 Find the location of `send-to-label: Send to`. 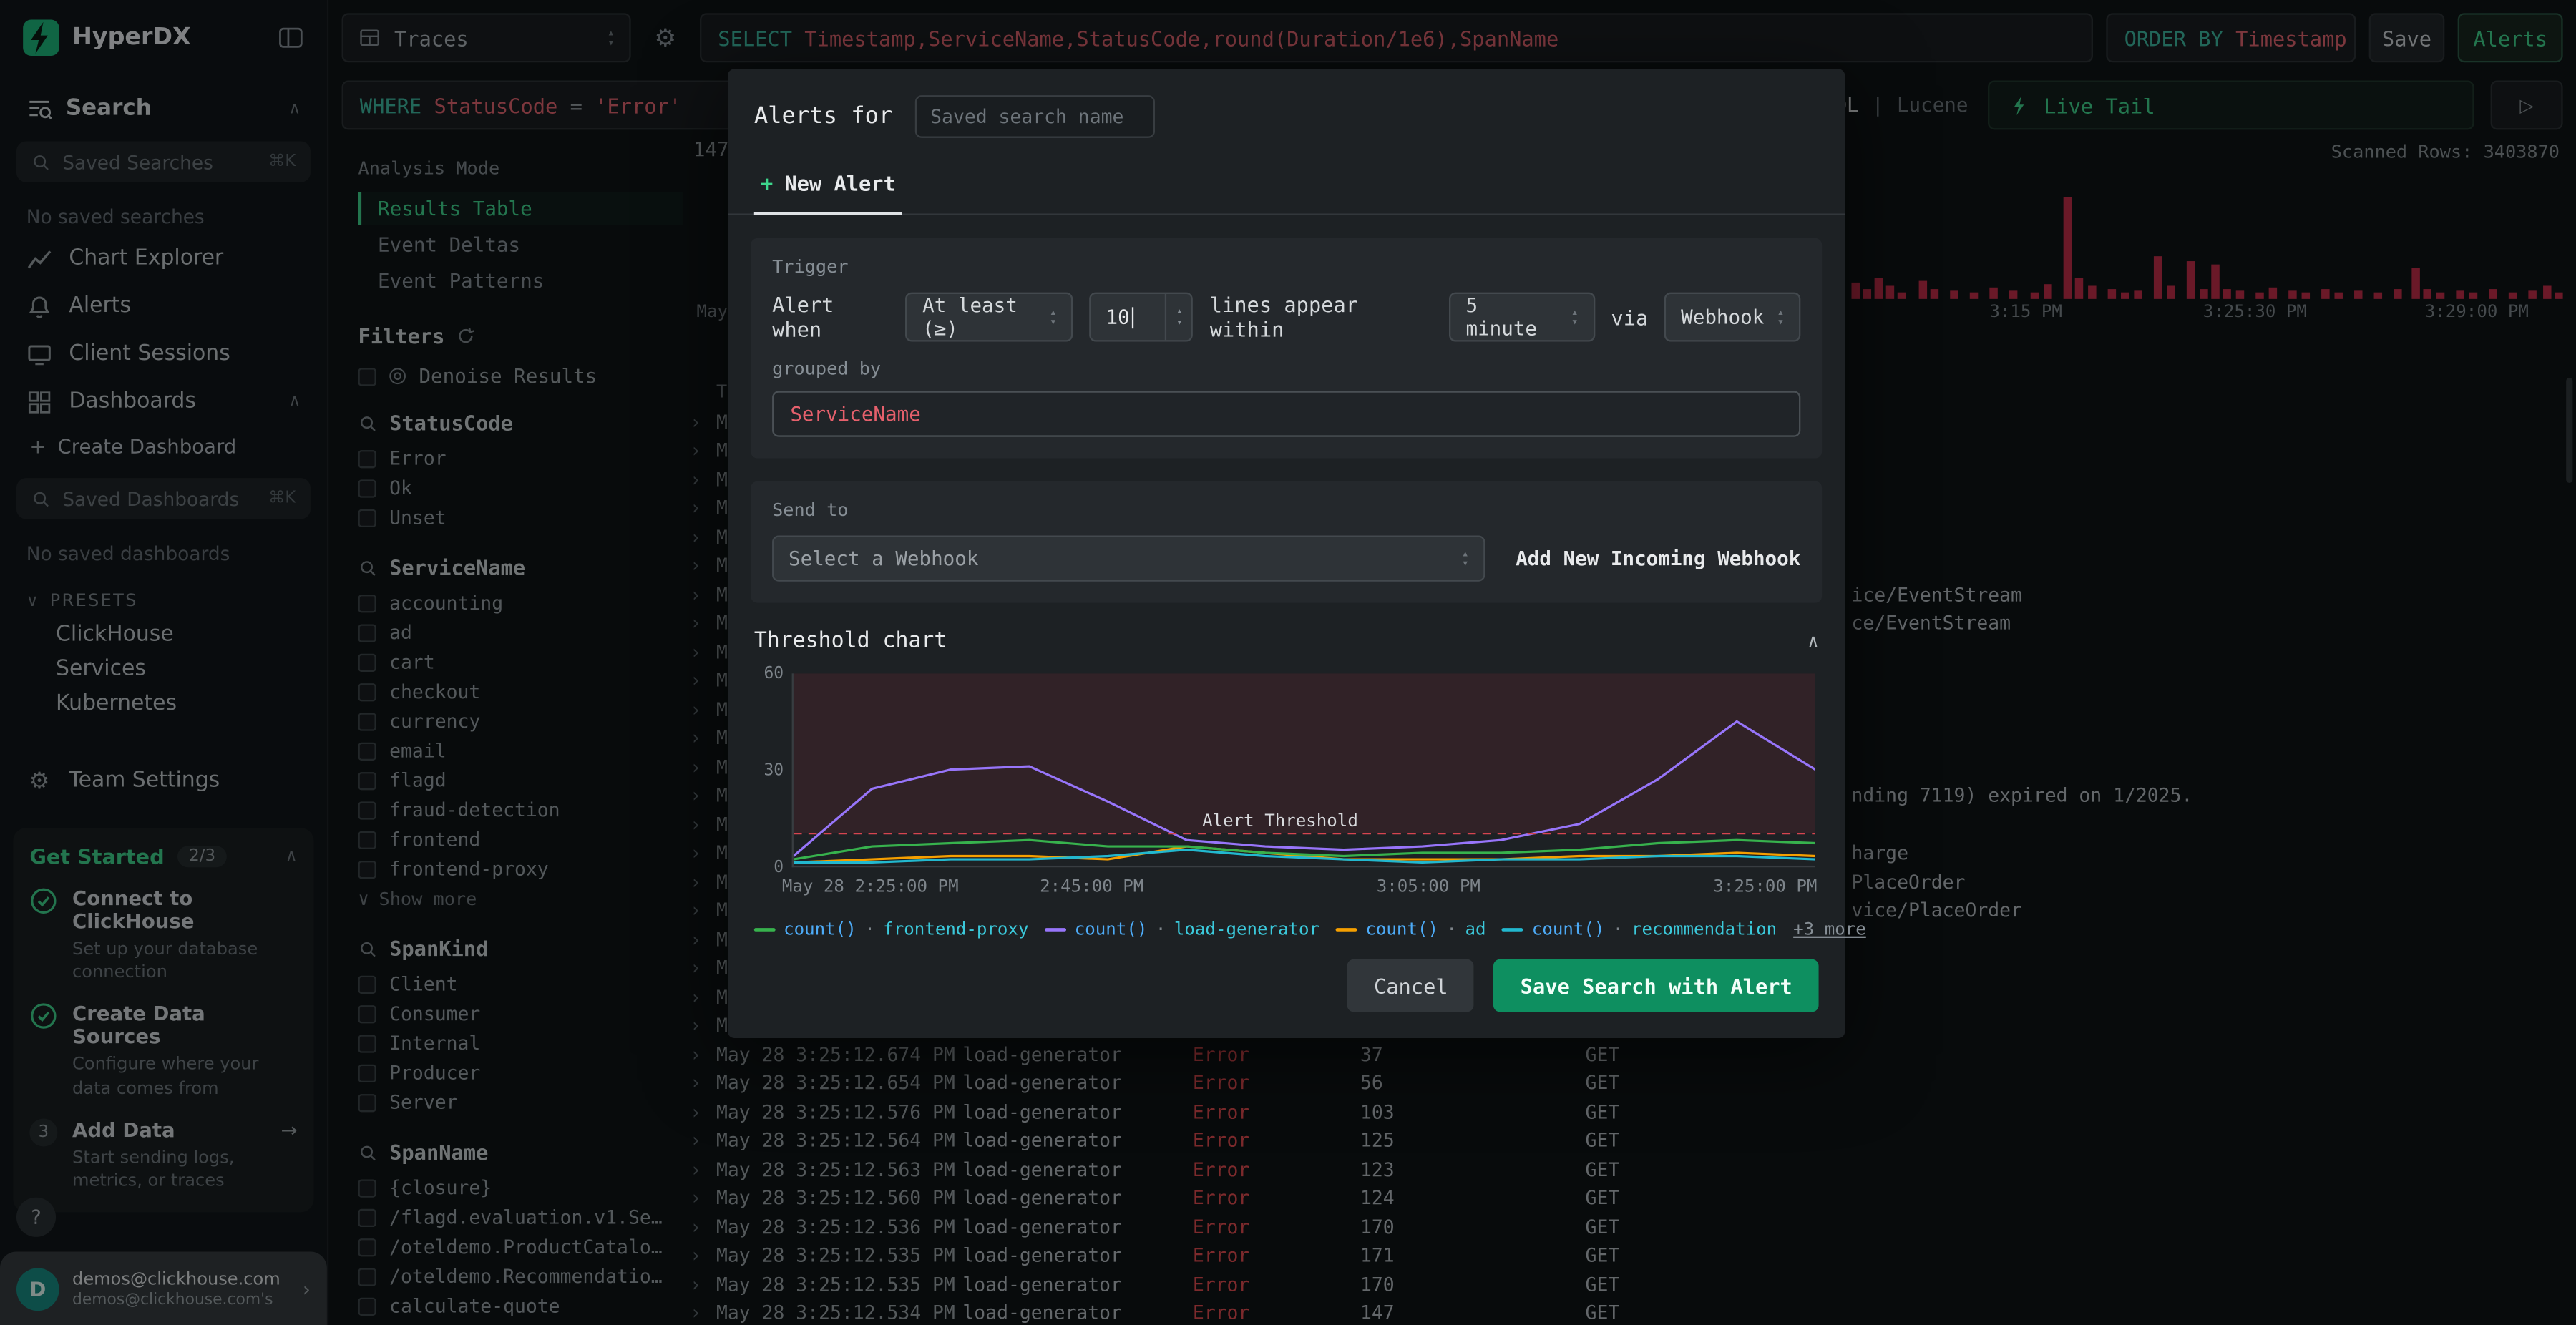

send-to-label: Send to is located at coordinates (810, 510).